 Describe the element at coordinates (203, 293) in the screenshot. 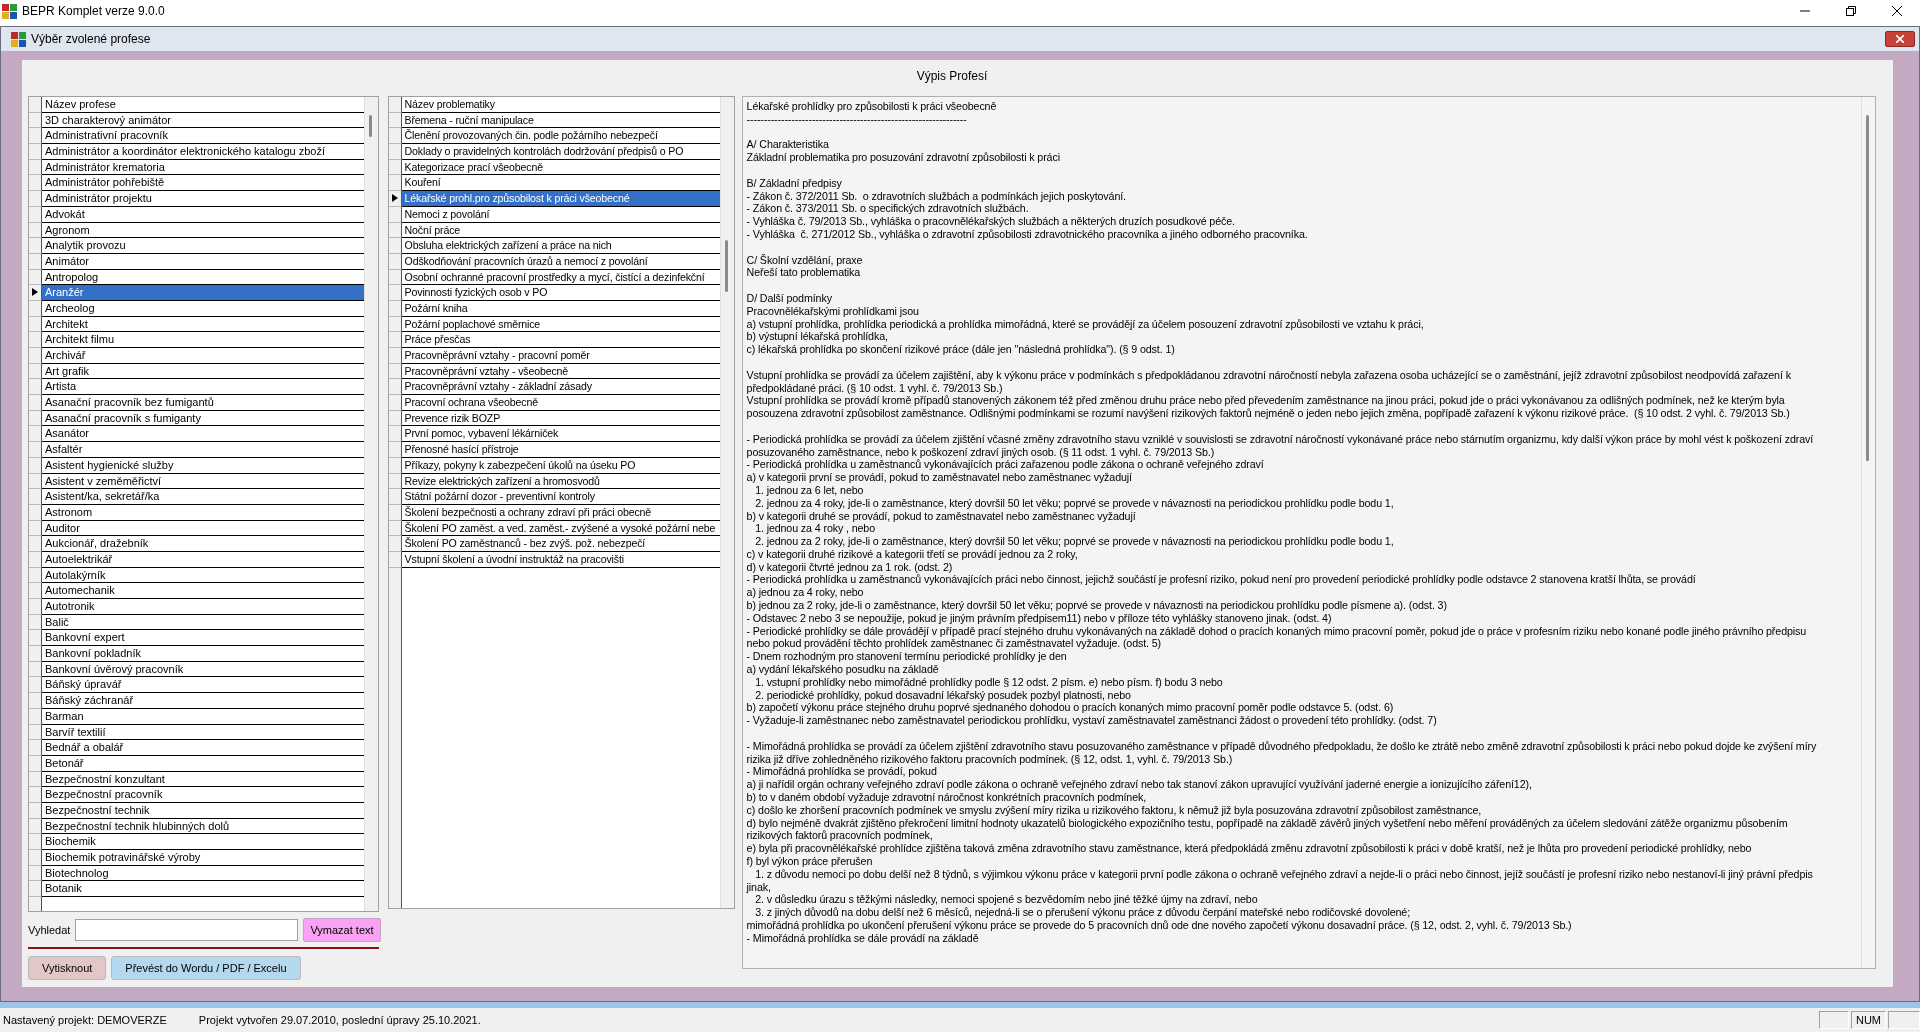

I see `list-item: Aranžér` at that location.